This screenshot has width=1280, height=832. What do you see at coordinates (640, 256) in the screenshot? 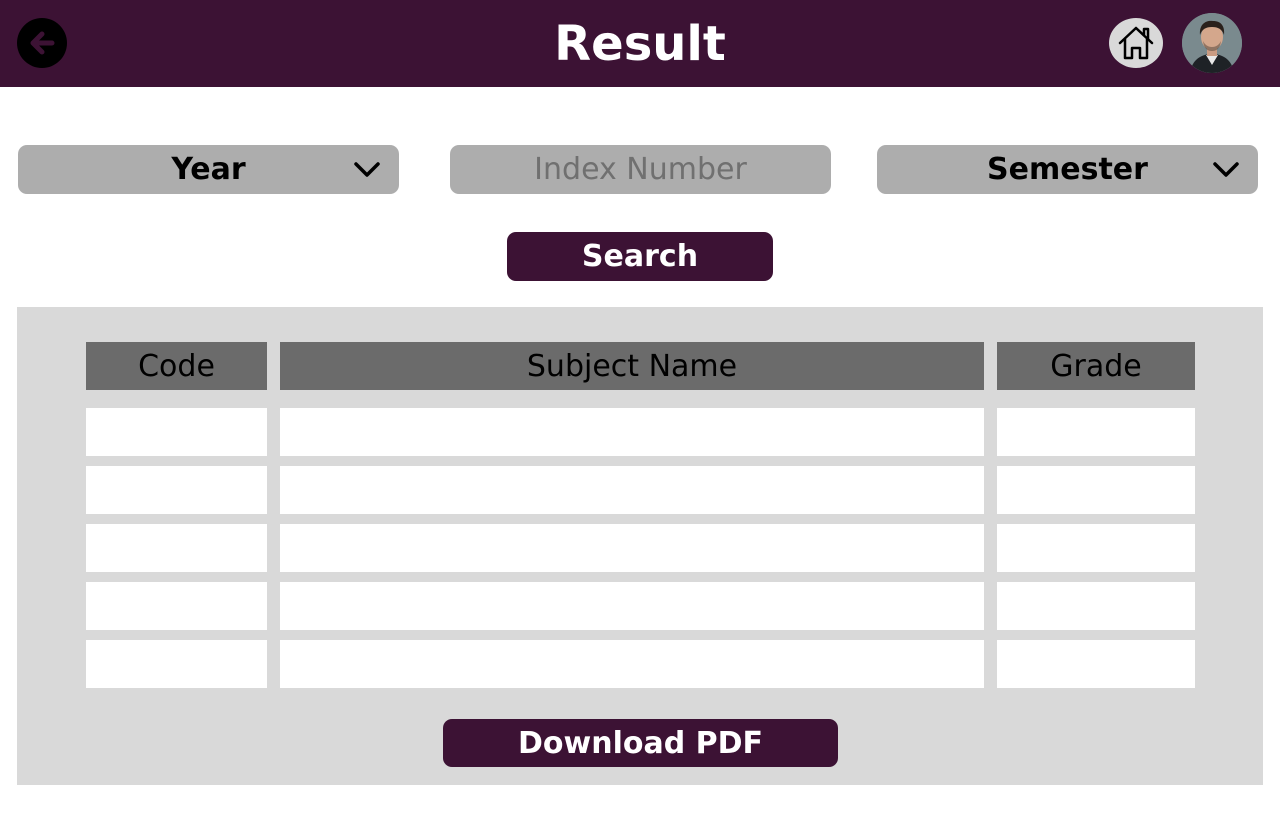
I see `search-button: Search` at bounding box center [640, 256].